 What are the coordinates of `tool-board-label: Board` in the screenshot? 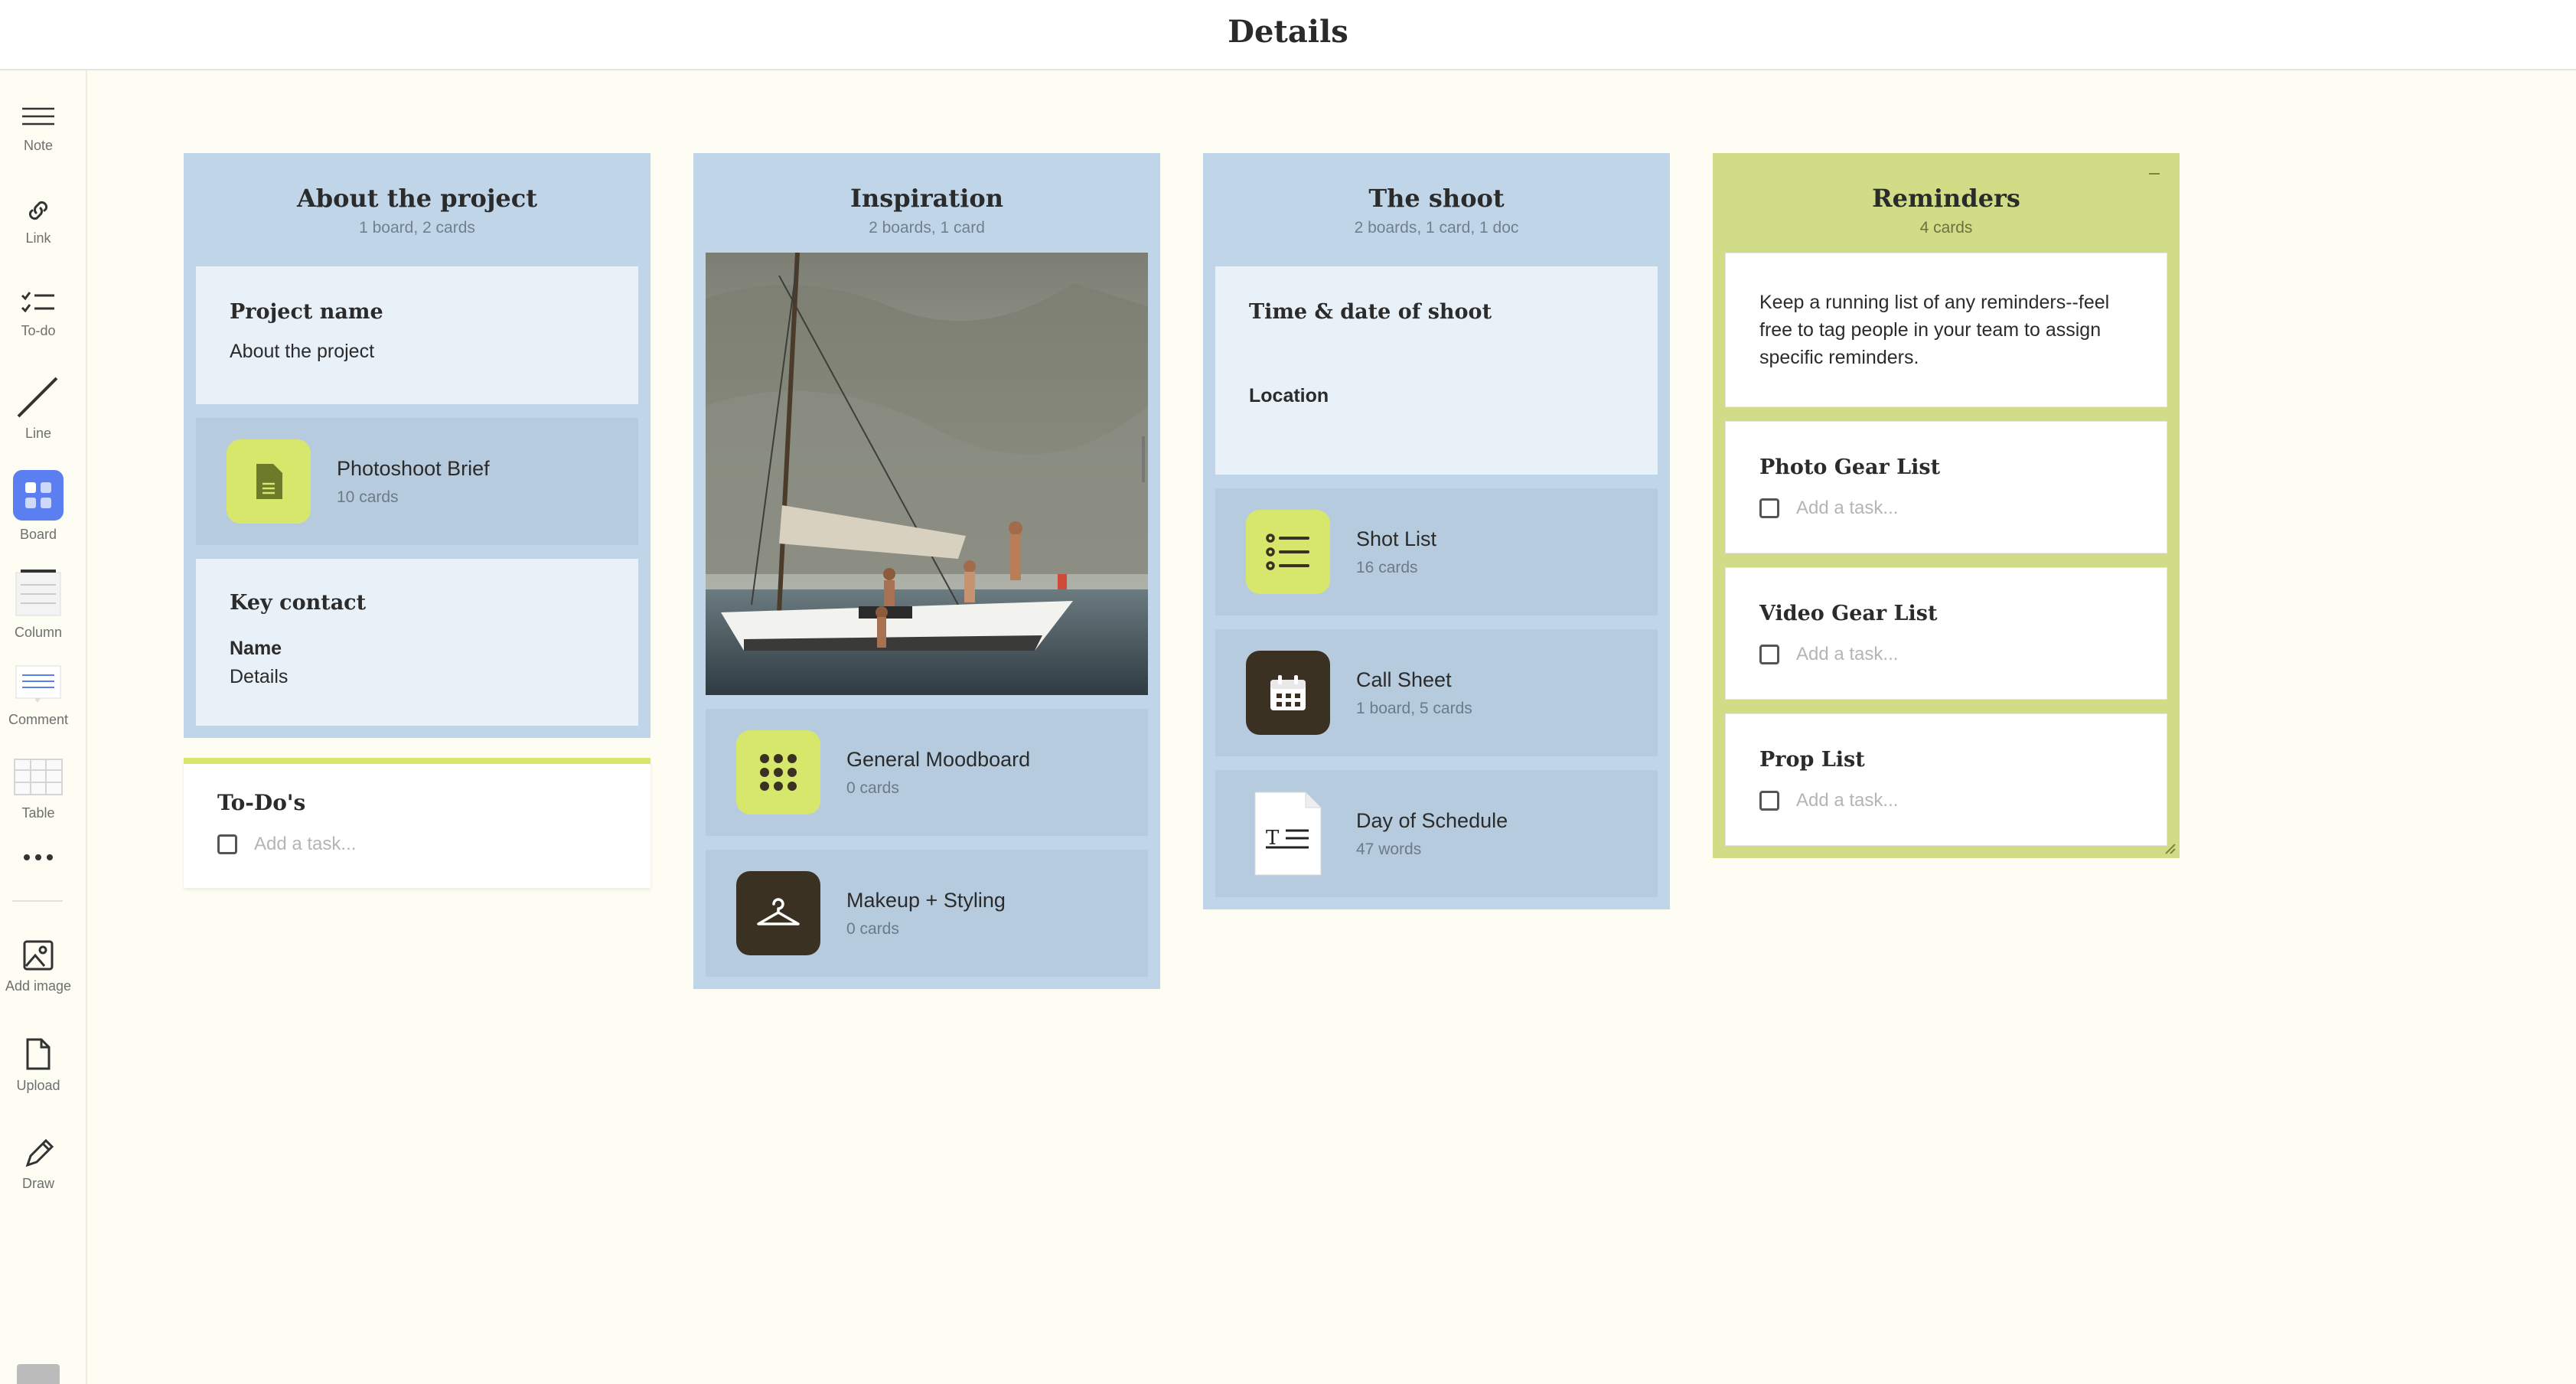 It's located at (38, 534).